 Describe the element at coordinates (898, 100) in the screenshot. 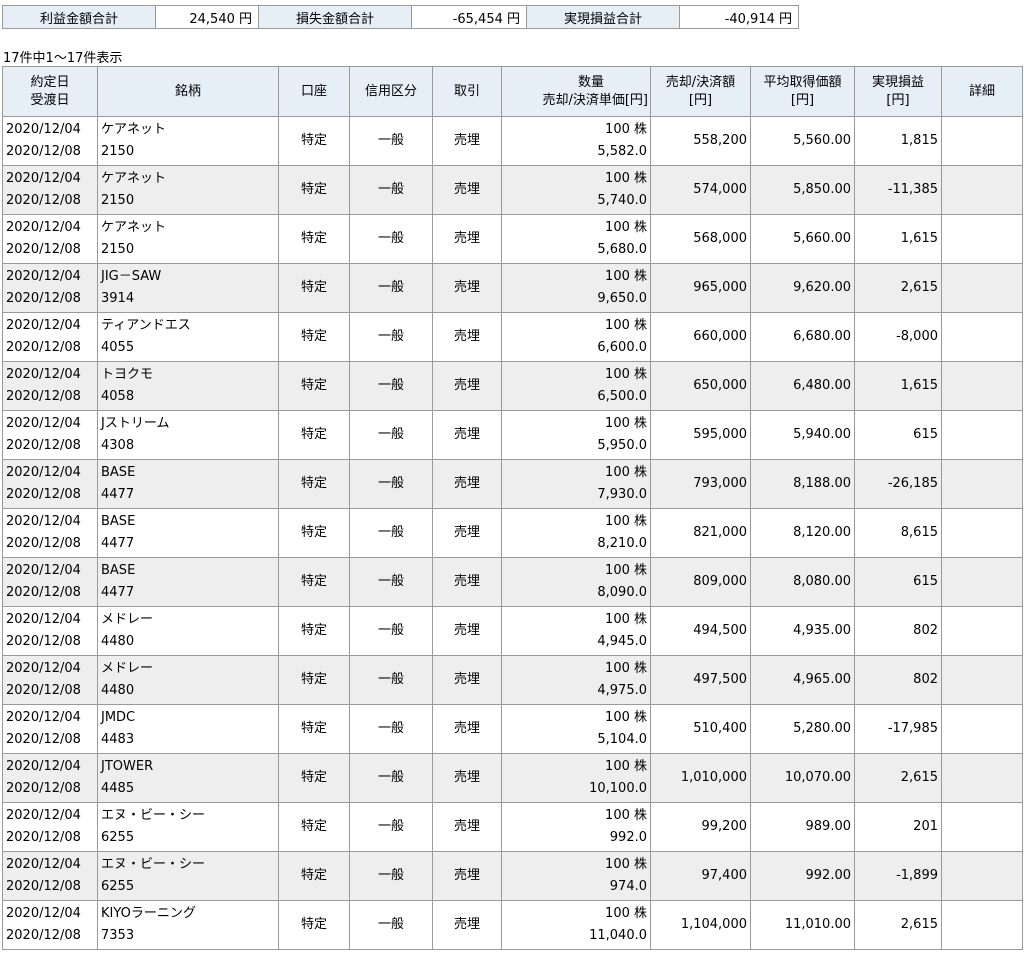

I see `header-pl-unit: [円]` at that location.